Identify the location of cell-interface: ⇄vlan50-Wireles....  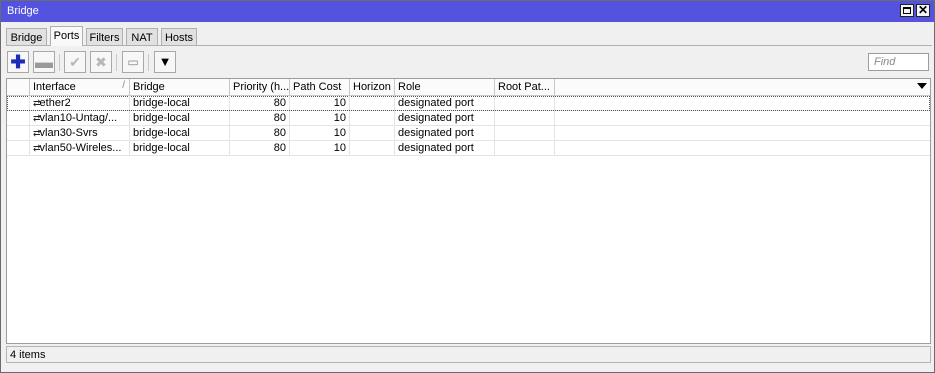
(80, 148).